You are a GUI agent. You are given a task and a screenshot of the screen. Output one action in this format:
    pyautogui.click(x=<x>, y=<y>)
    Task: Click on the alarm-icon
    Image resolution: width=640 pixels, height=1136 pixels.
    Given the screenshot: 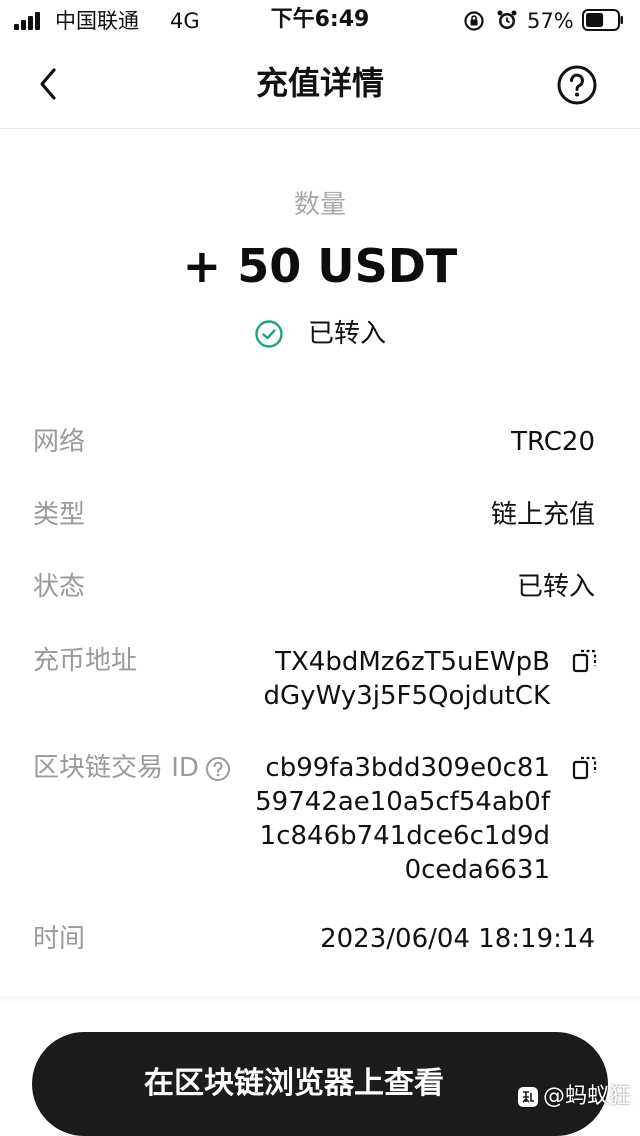 What is the action you would take?
    pyautogui.click(x=507, y=19)
    